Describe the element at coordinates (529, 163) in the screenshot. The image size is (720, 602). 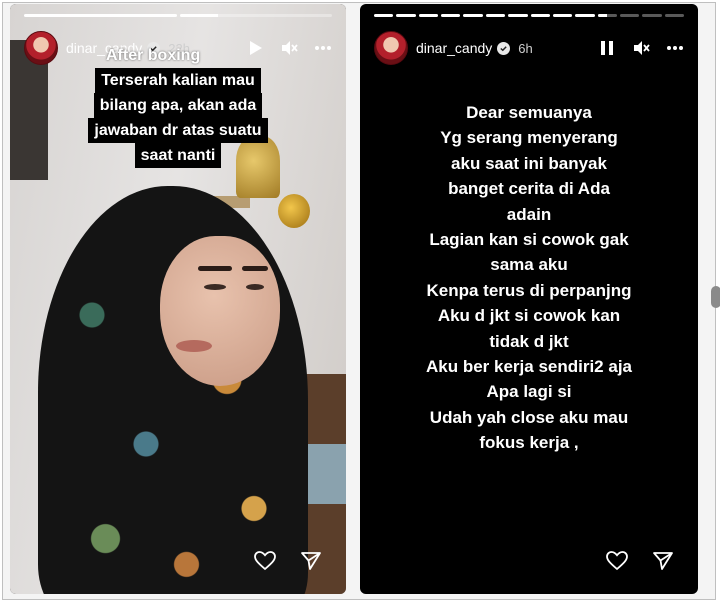
I see `text-line: aku saat ini banyak` at that location.